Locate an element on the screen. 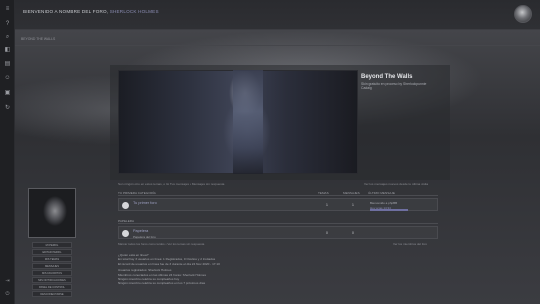 Image resolution: width=540 pixels, height=304 pixels. profile-link-5: Mis notificaciones is located at coordinates (52, 280).